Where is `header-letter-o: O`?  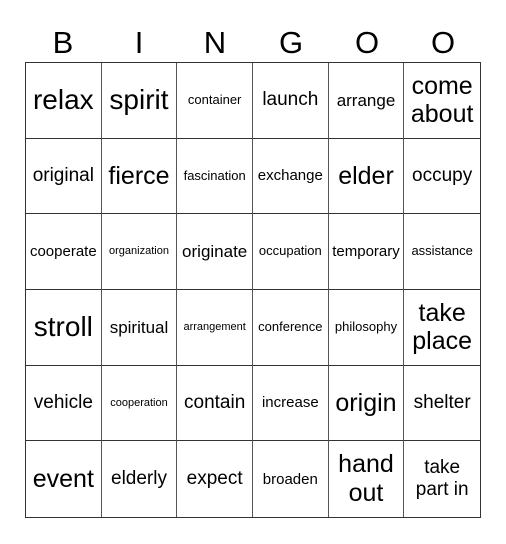
header-letter-o: O is located at coordinates (367, 42).